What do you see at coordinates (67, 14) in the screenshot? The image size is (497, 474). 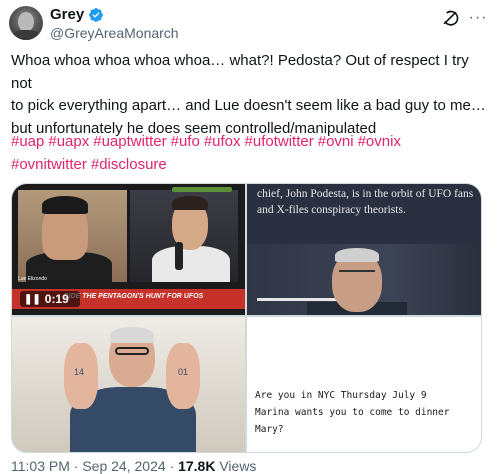 I see `display-name: Grey` at bounding box center [67, 14].